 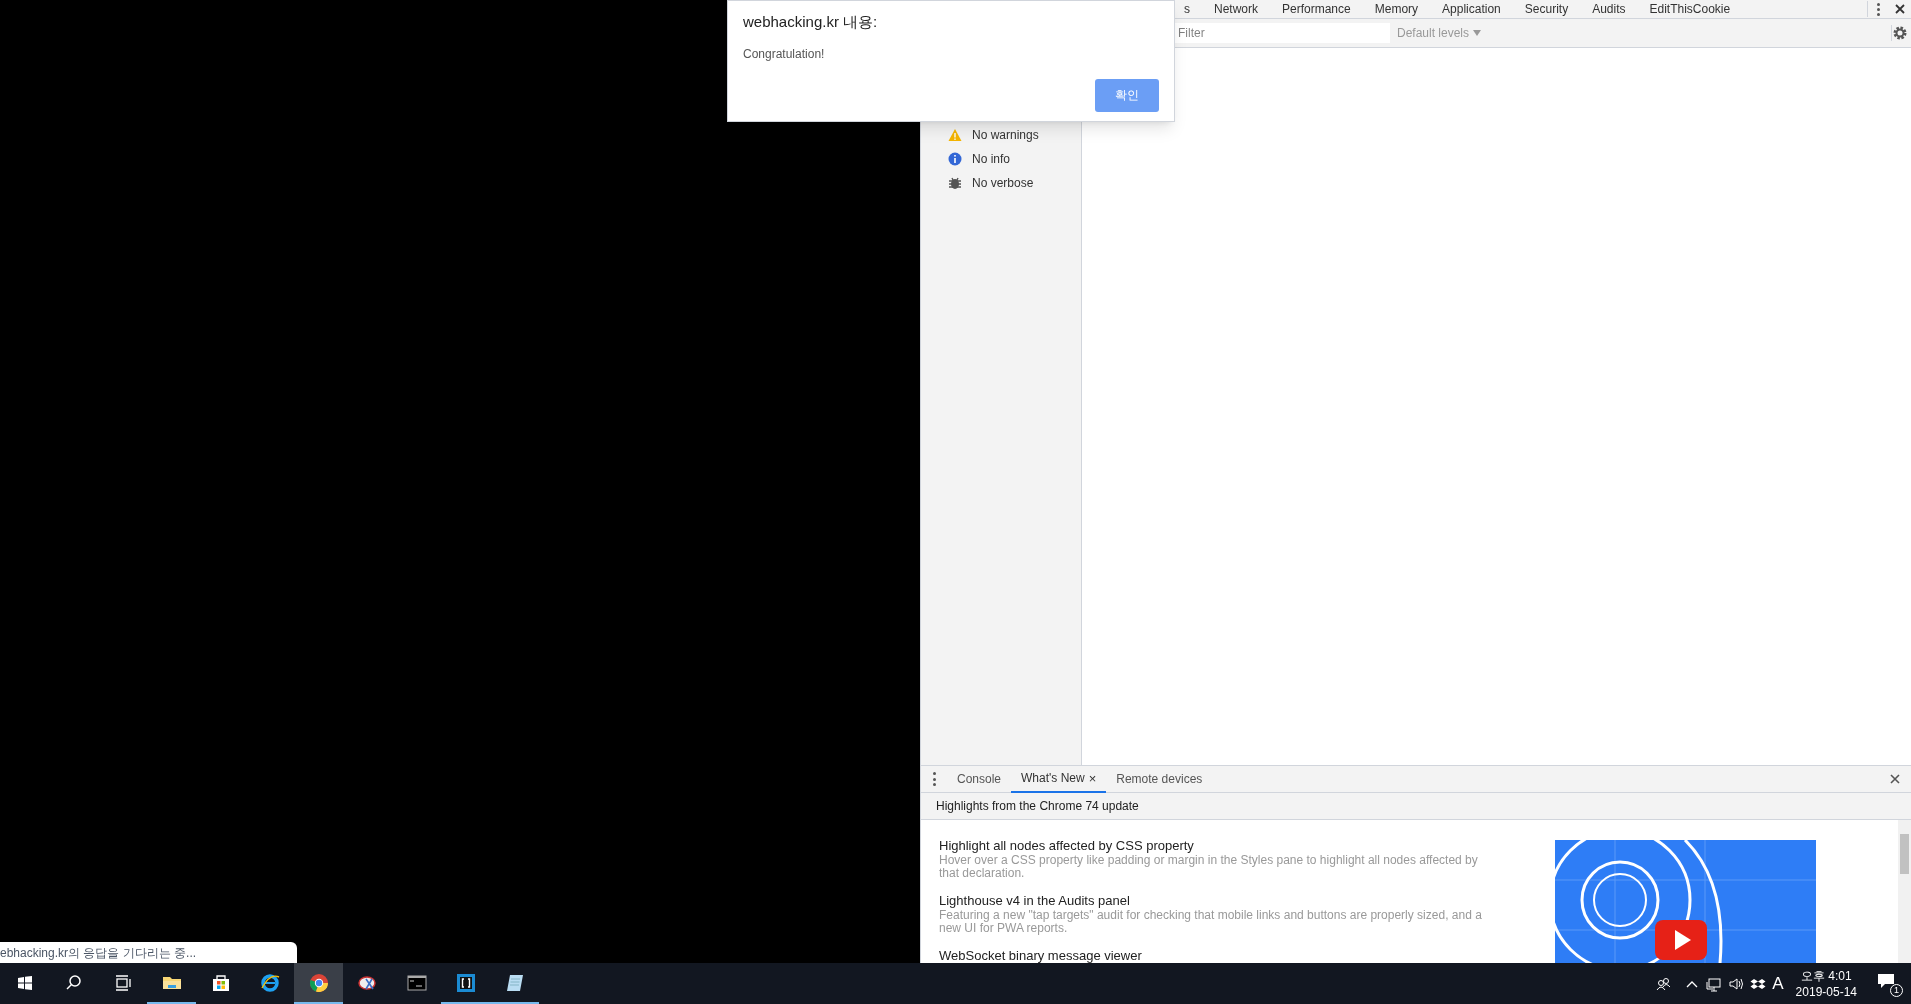 What do you see at coordinates (1211, 922) in the screenshot?
I see `feature-description: Featuring a new "tap targets" audit for checking that mobile links and buttons are properly sized, and a new UI for PWA reports.` at bounding box center [1211, 922].